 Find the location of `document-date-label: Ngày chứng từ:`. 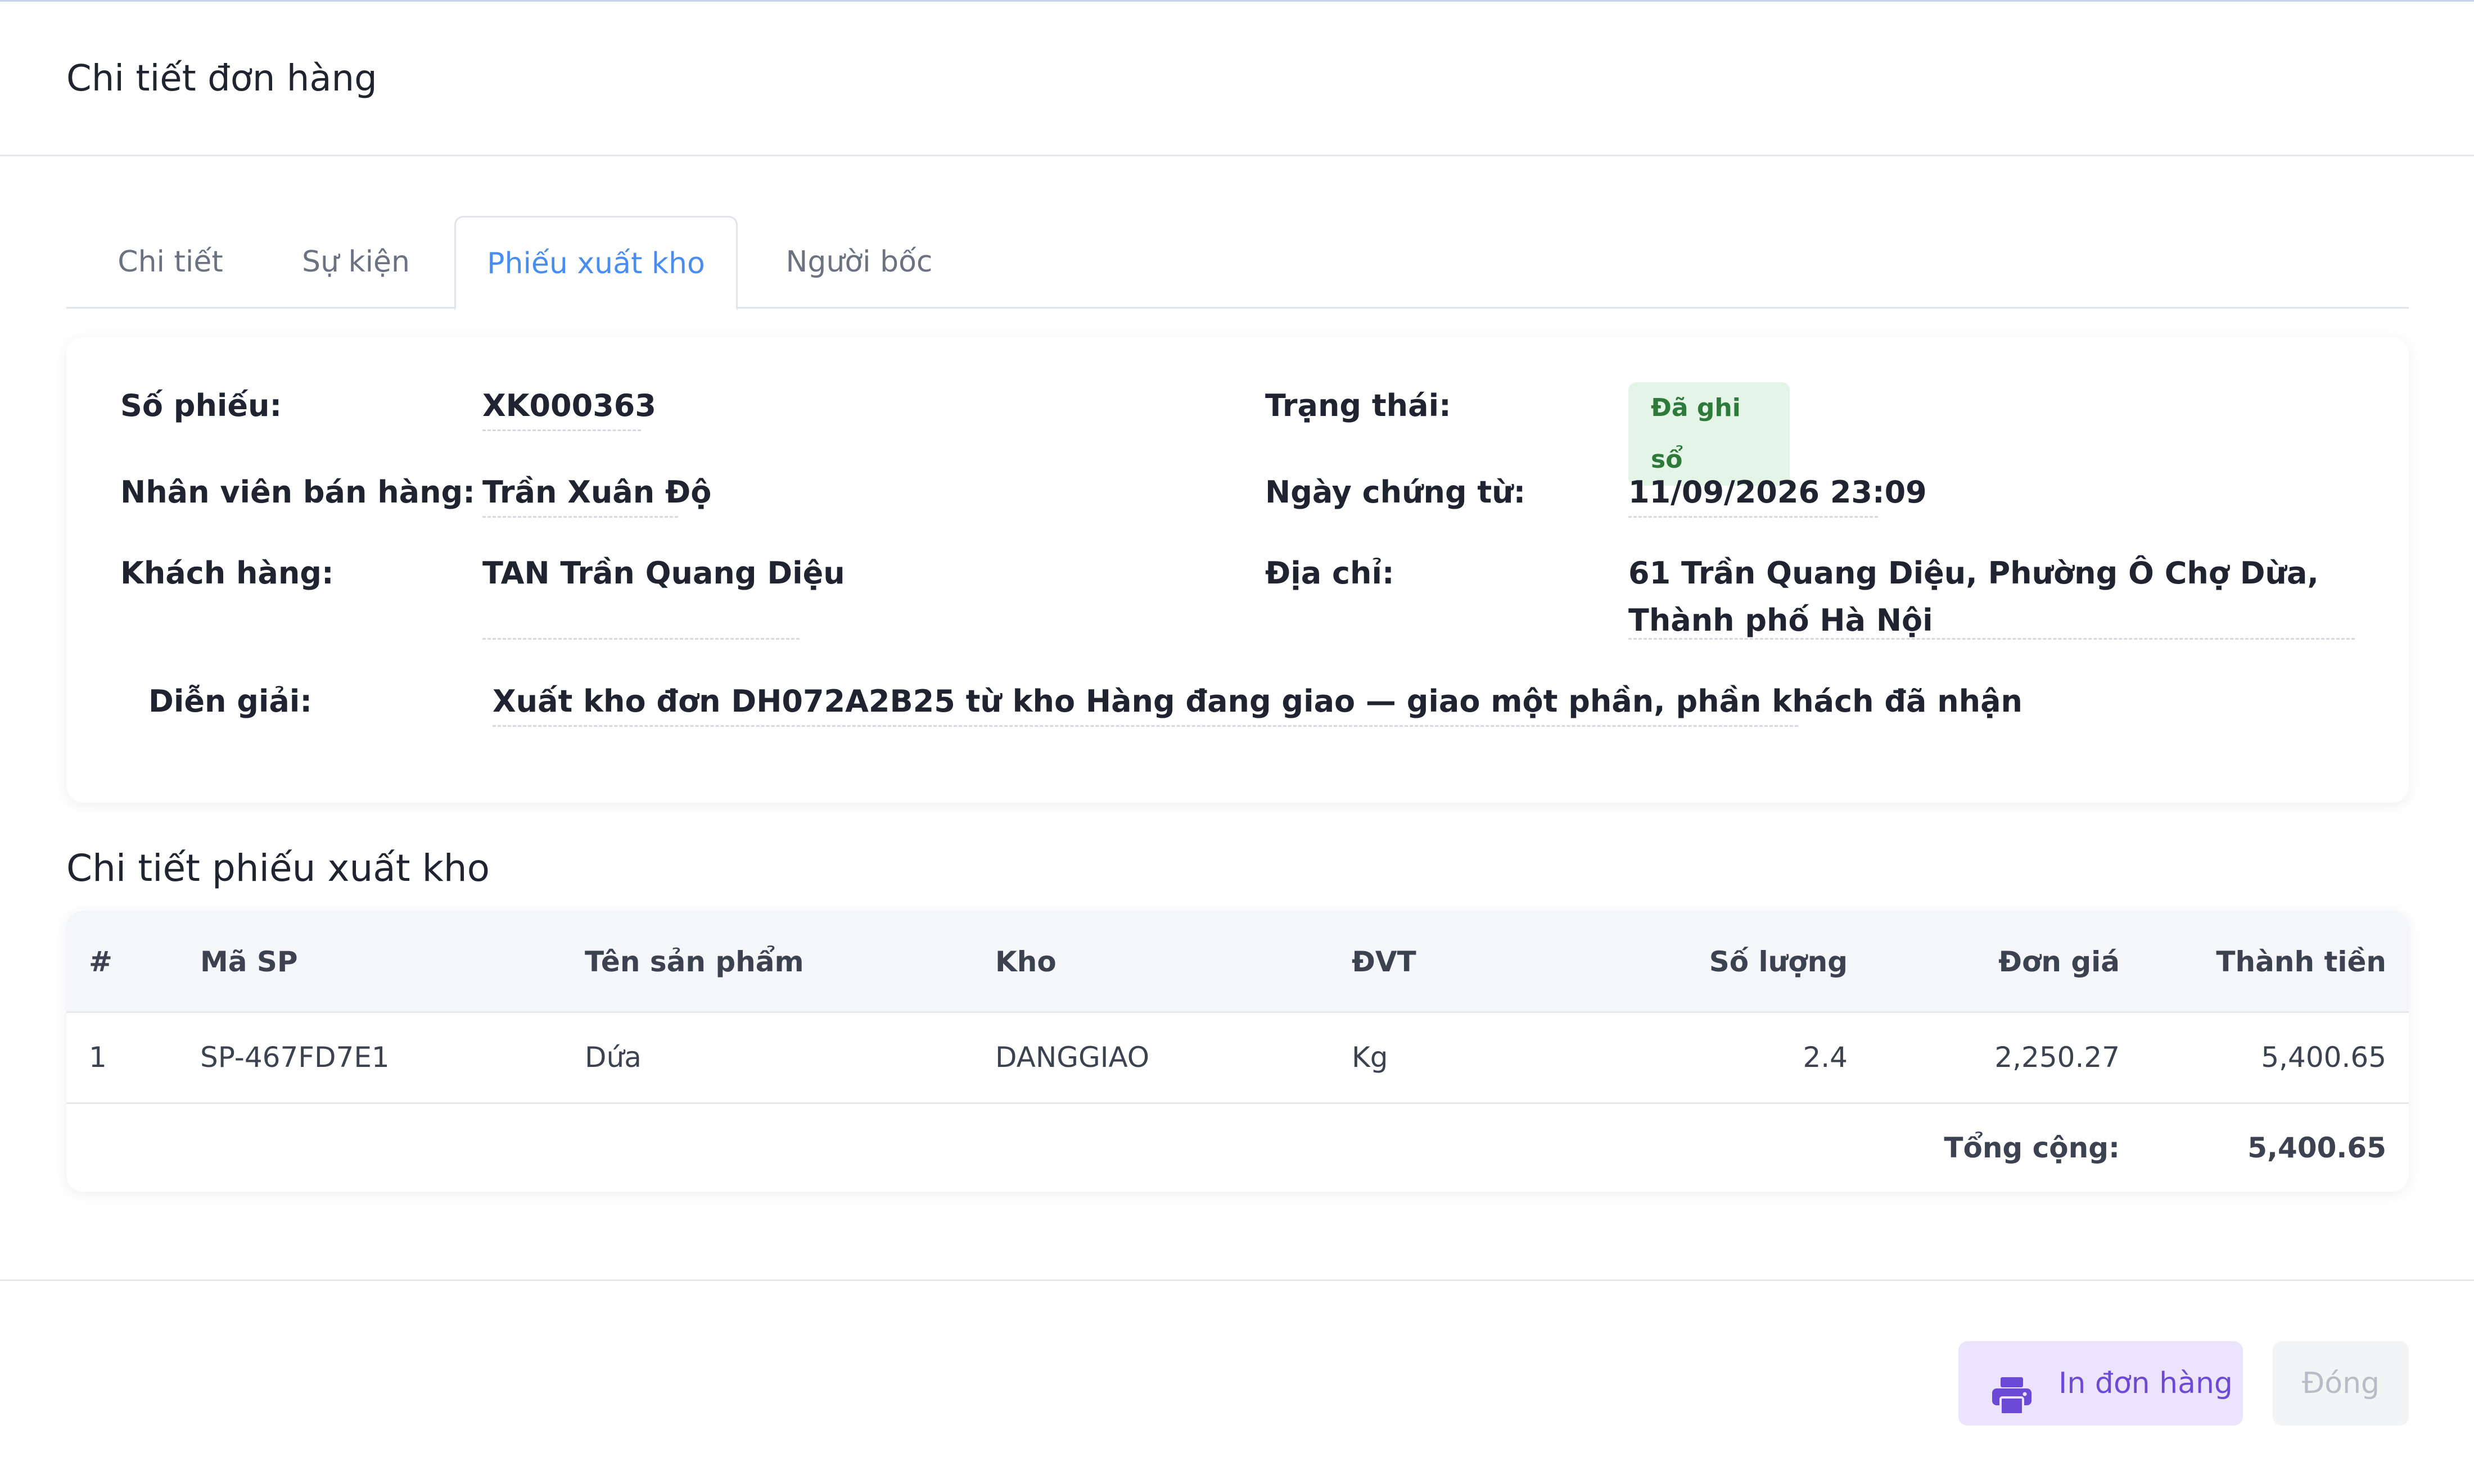

document-date-label: Ngày chứng từ: is located at coordinates (1395, 492).